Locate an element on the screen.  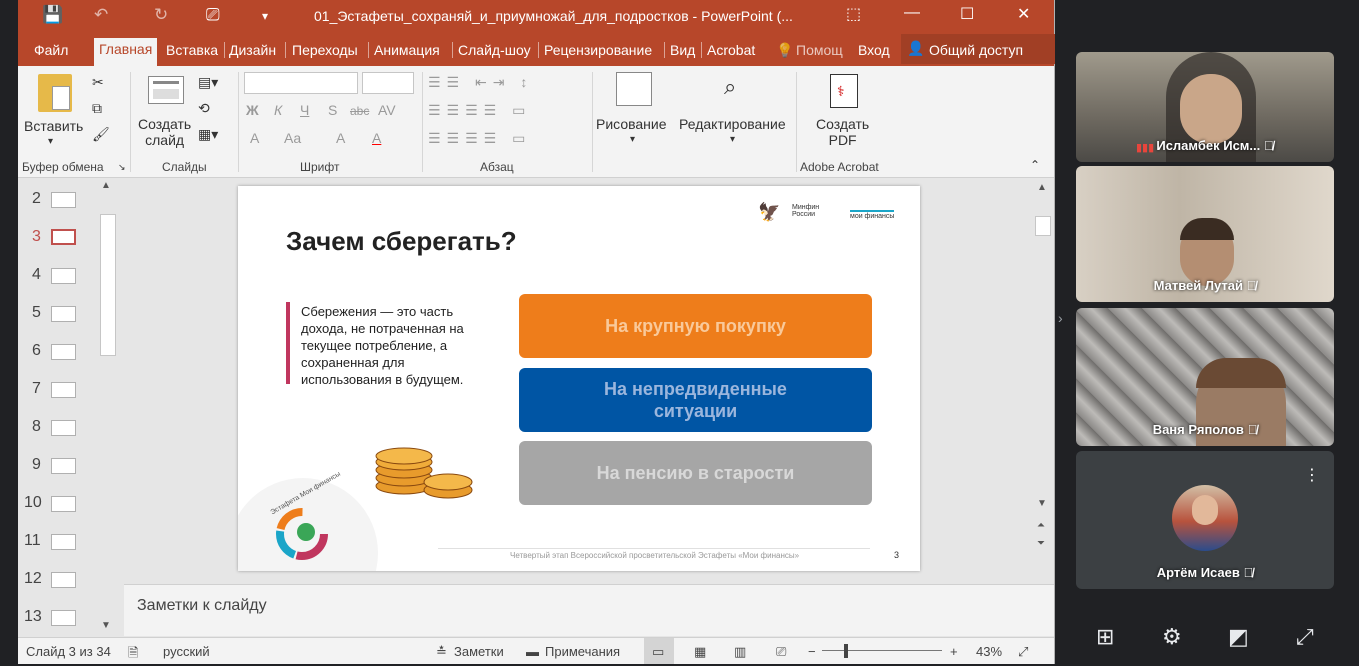
change-case-icon: Aa is located at coordinates (292, 138).